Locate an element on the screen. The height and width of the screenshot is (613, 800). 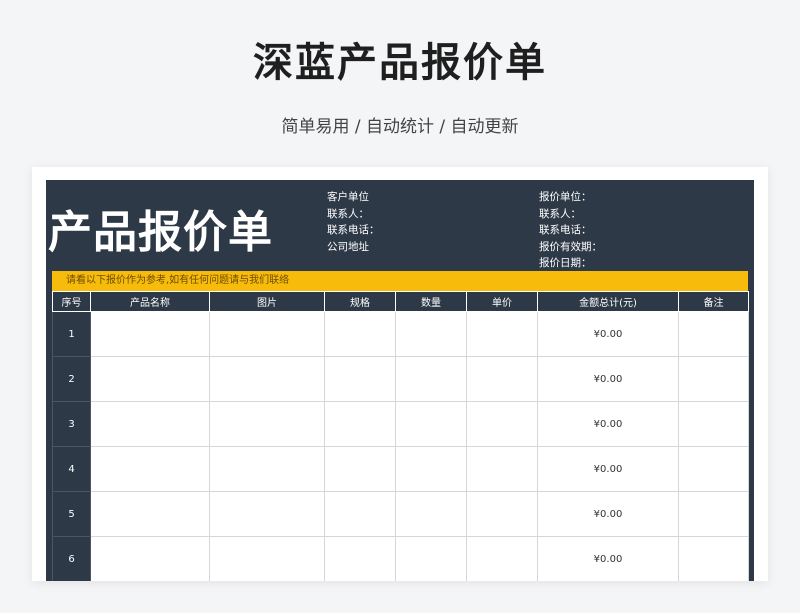
table-row: 3 ¥0.00 is located at coordinates (400, 424).